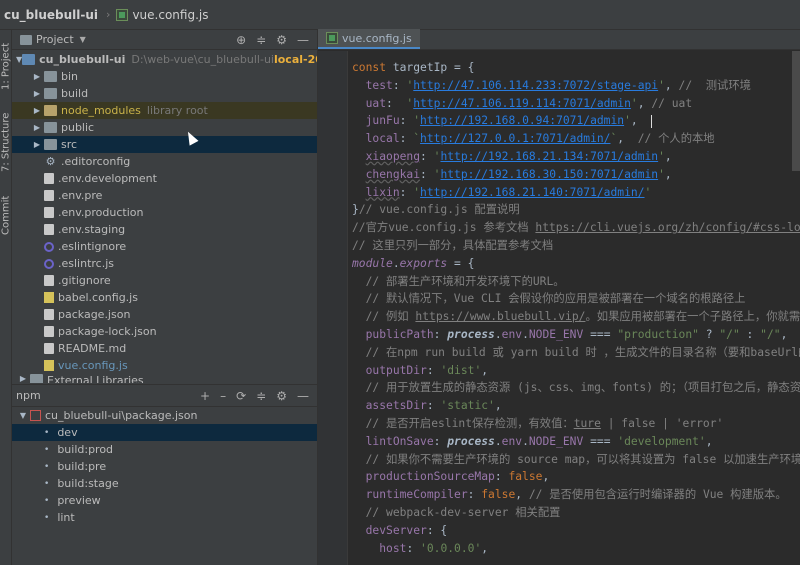 This screenshot has width=800, height=565. I want to click on tree-item: README.md, so click(164, 348).